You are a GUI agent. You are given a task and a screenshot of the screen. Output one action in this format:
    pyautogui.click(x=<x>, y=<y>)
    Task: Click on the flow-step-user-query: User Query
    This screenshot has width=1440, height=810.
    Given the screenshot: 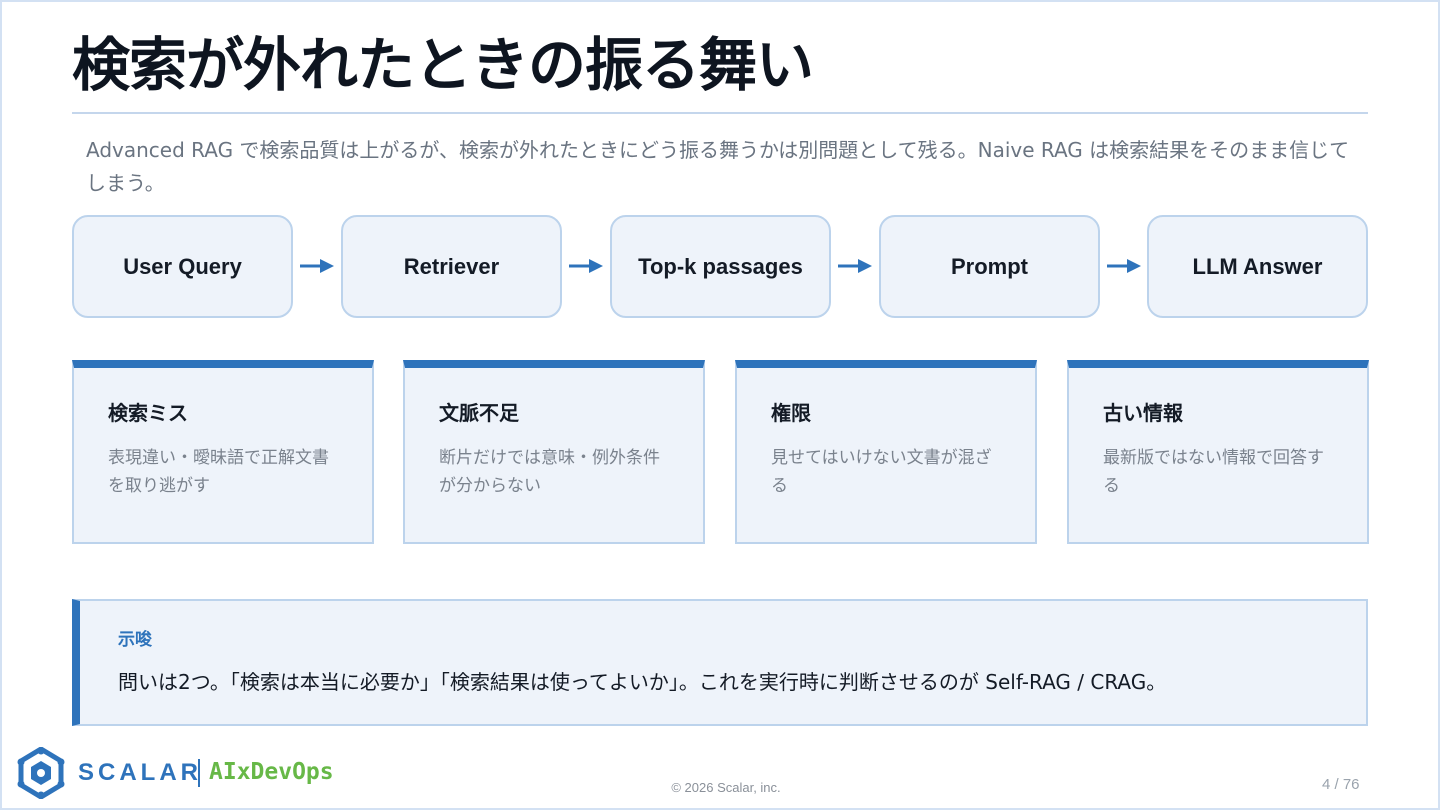 What is the action you would take?
    pyautogui.click(x=182, y=266)
    